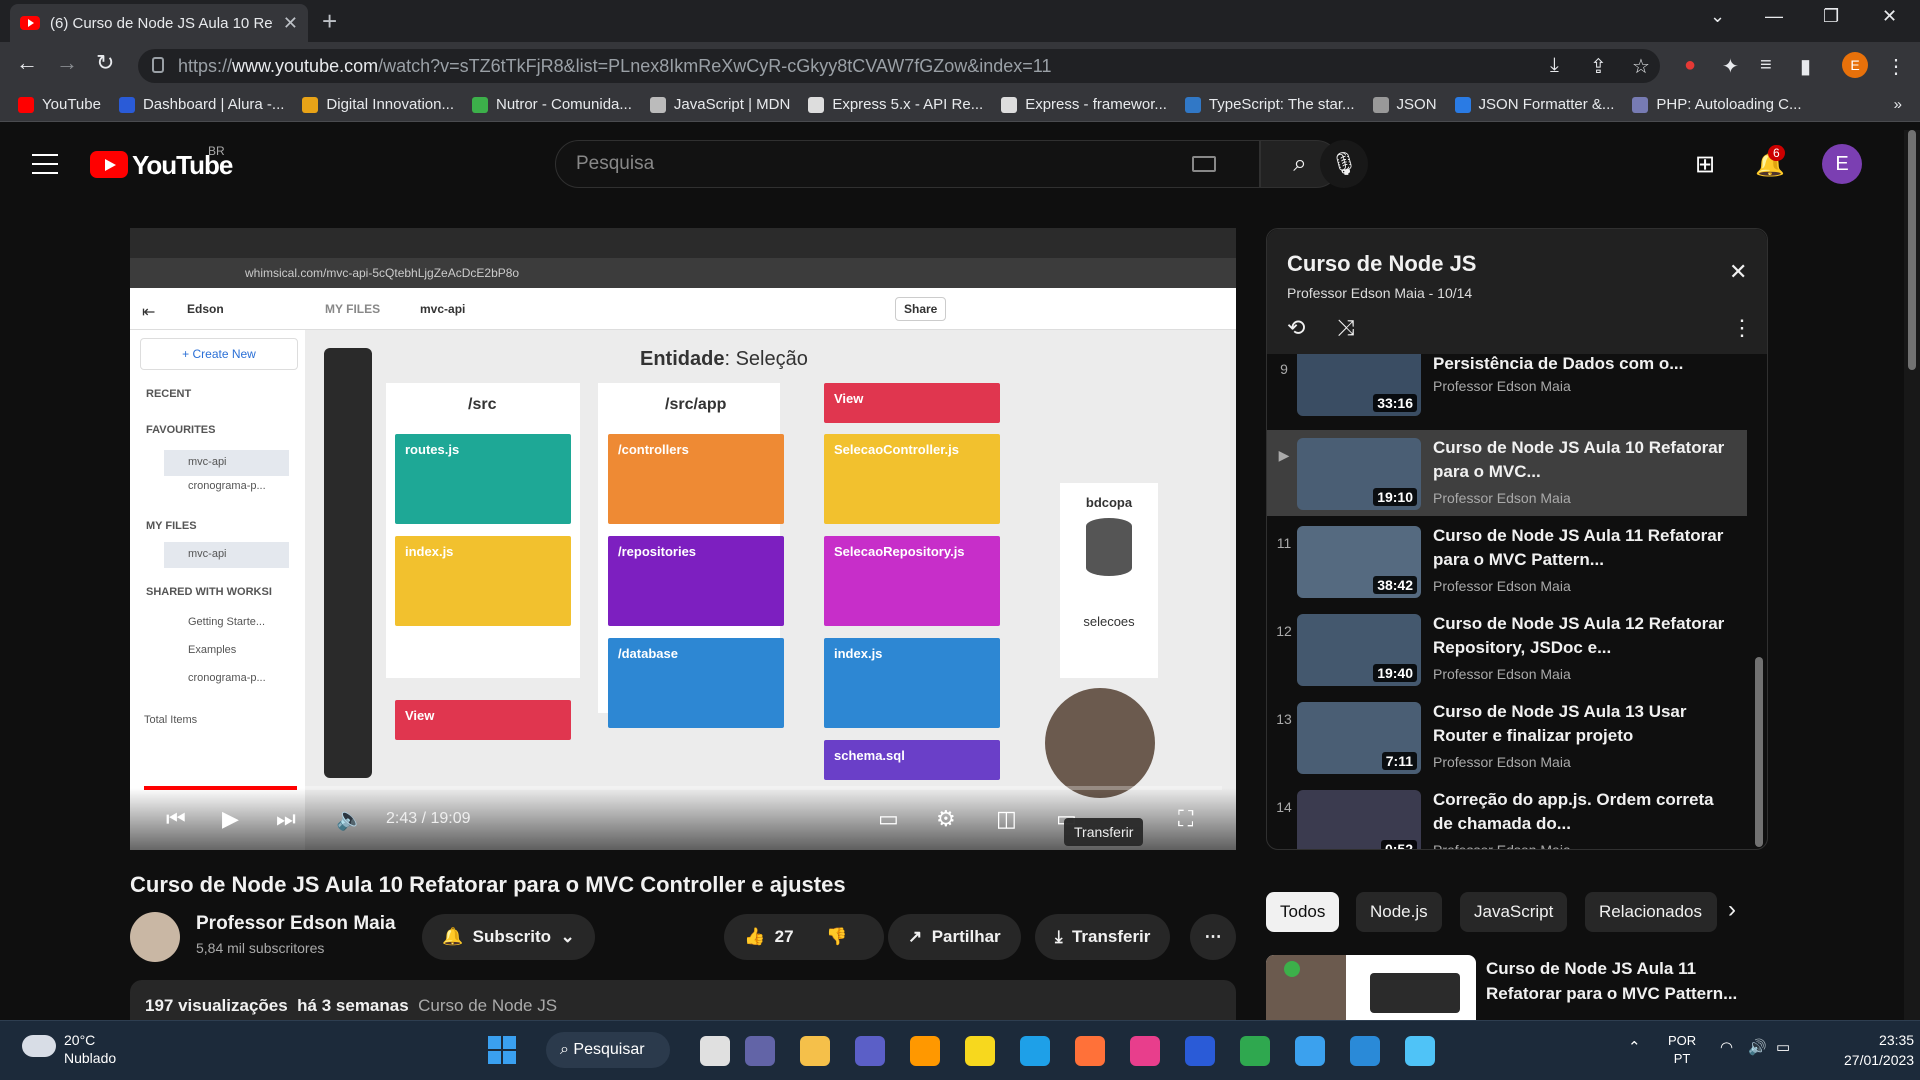 The height and width of the screenshot is (1080, 1920). I want to click on side-panel-icon: ▮, so click(1805, 66).